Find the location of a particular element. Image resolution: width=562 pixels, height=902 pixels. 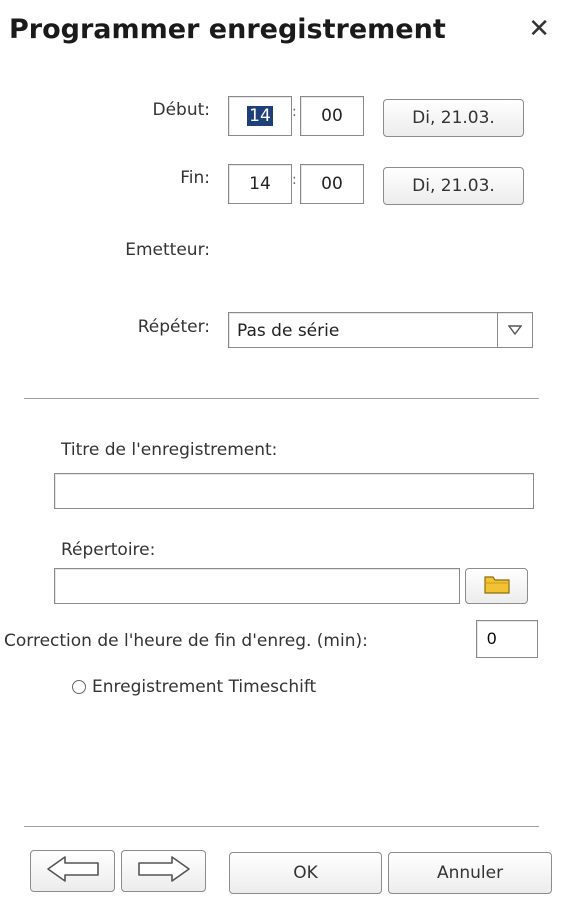

start-hour-field: 14 is located at coordinates (260, 116).